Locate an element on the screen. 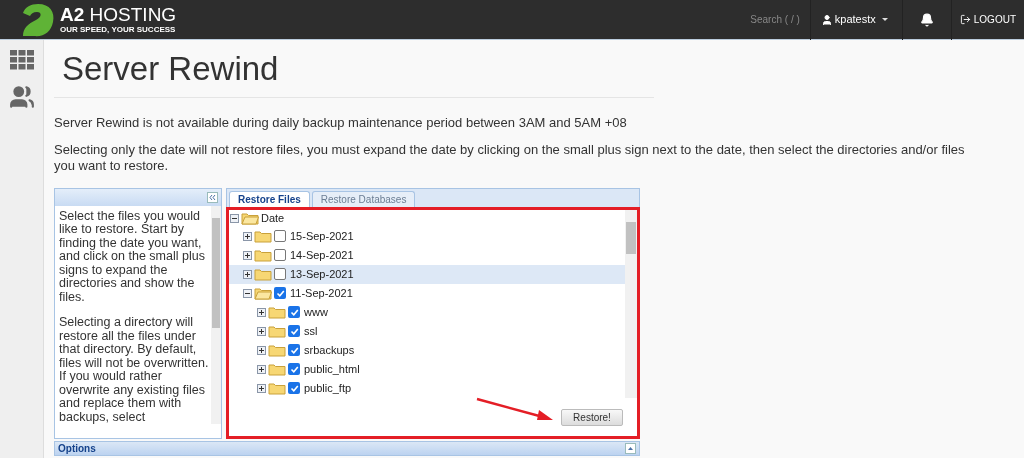  tree-row: ssl is located at coordinates (427, 331).